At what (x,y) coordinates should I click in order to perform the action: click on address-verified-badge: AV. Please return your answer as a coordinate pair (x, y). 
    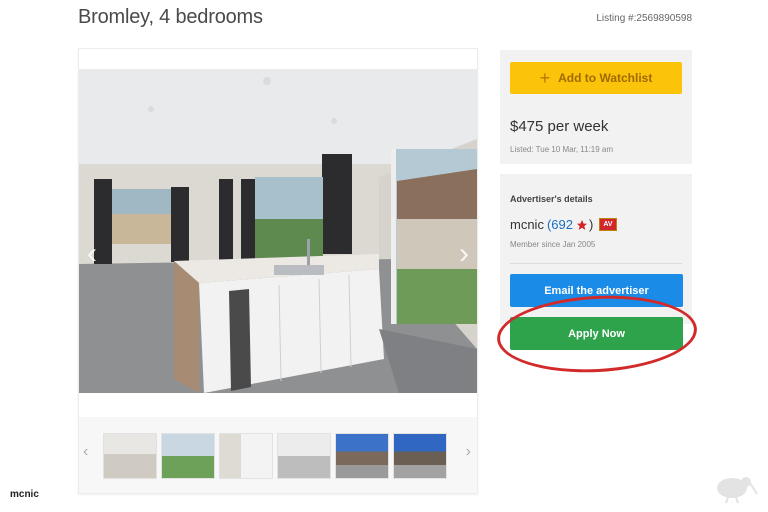
    Looking at the image, I should click on (608, 224).